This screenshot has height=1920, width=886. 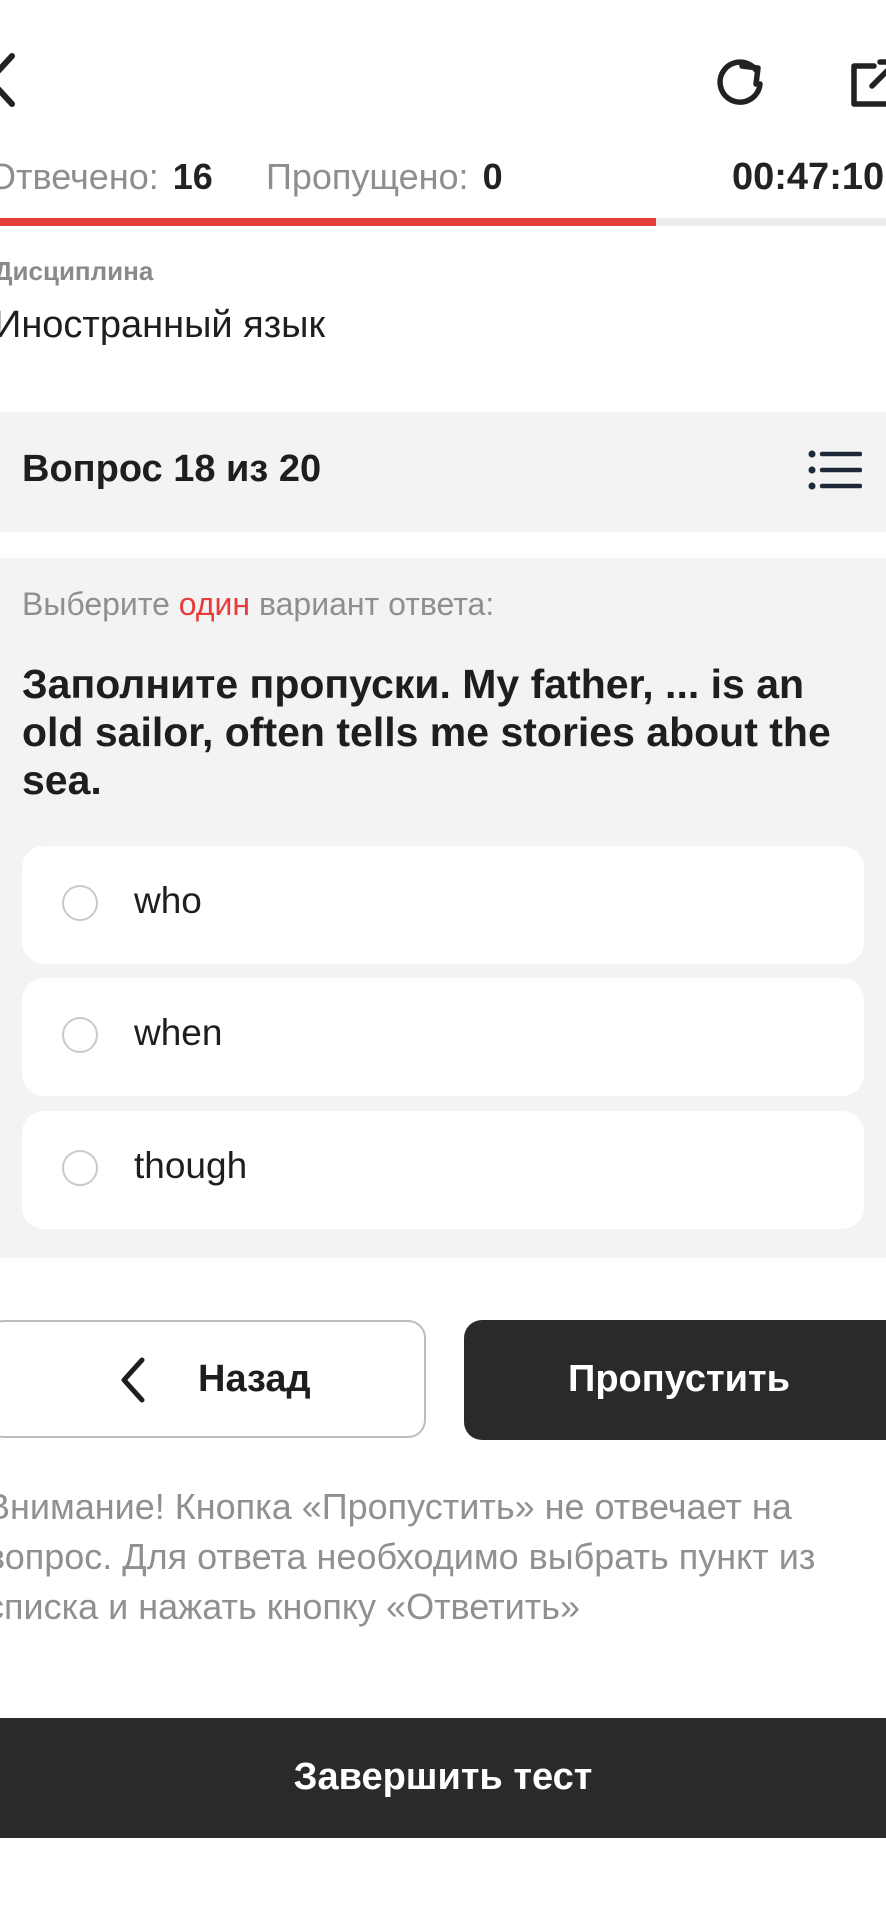 What do you see at coordinates (443, 1170) in the screenshot?
I see `answer-option: though` at bounding box center [443, 1170].